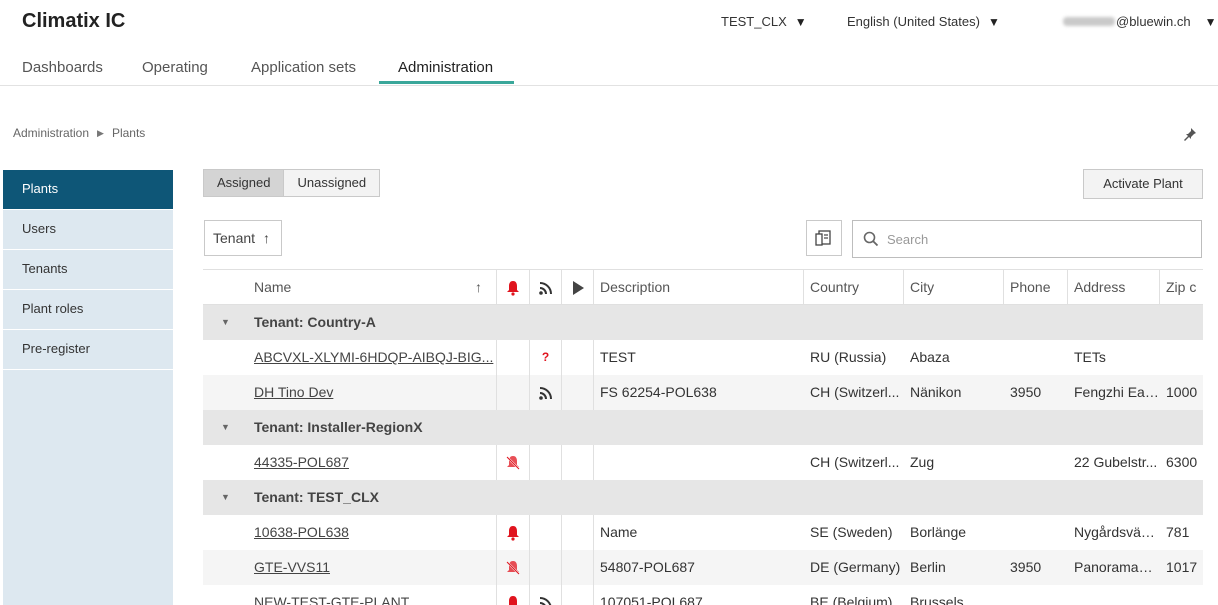 The height and width of the screenshot is (605, 1218). Describe the element at coordinates (698, 462) in the screenshot. I see `description-cell` at that location.